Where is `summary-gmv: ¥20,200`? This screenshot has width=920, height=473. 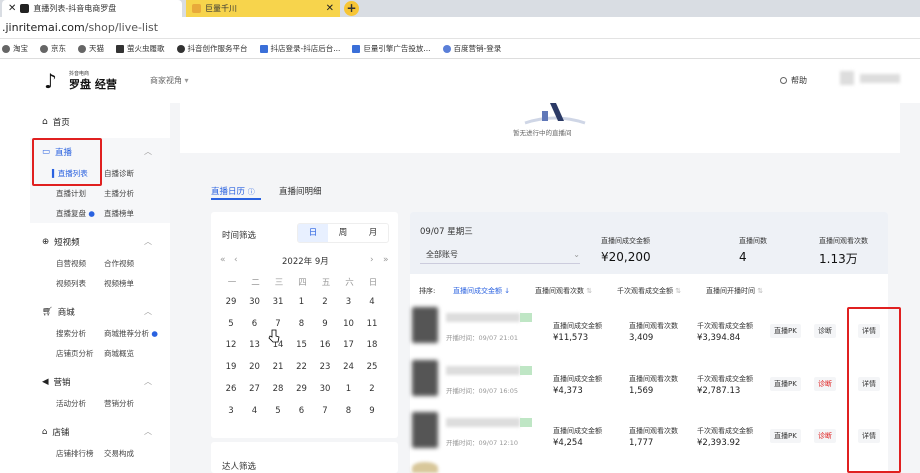
summary-gmv: ¥20,200 is located at coordinates (626, 257).